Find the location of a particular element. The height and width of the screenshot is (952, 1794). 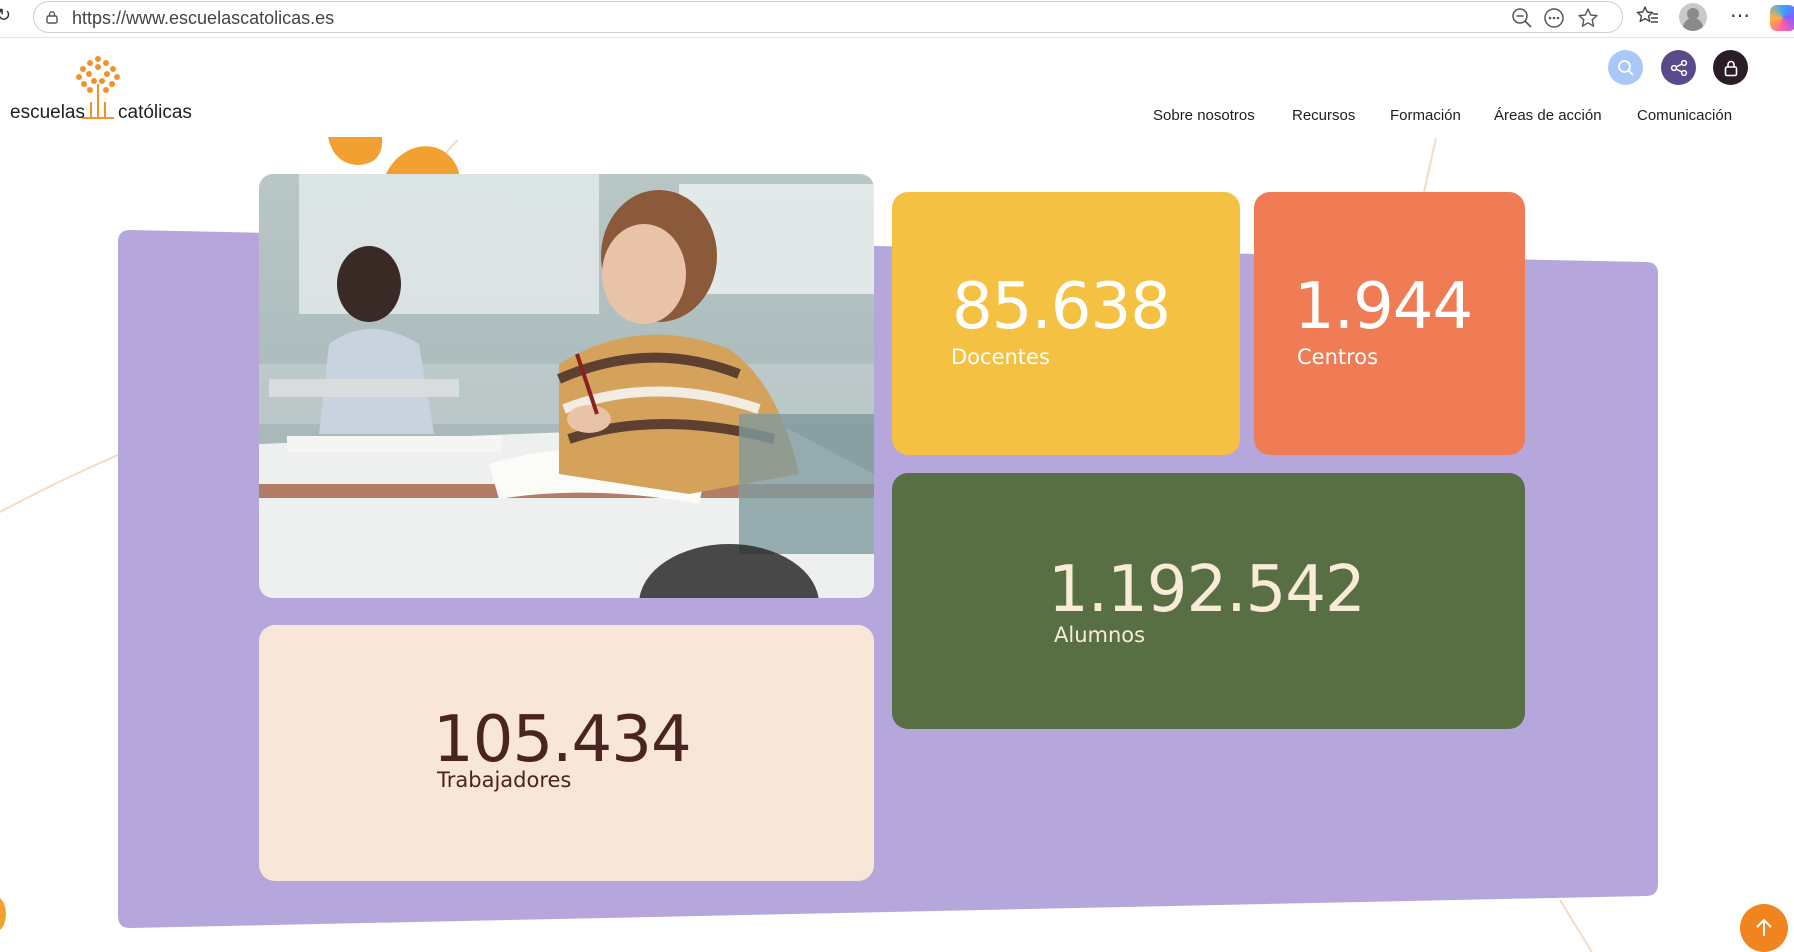

stat-value-alumnos: 1.192.542 is located at coordinates (1207, 590).